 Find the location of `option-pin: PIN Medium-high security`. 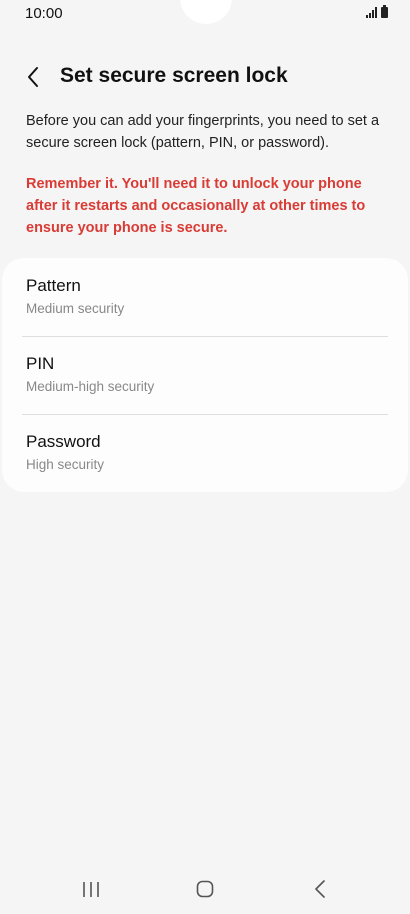

option-pin: PIN Medium-high security is located at coordinates (205, 375).